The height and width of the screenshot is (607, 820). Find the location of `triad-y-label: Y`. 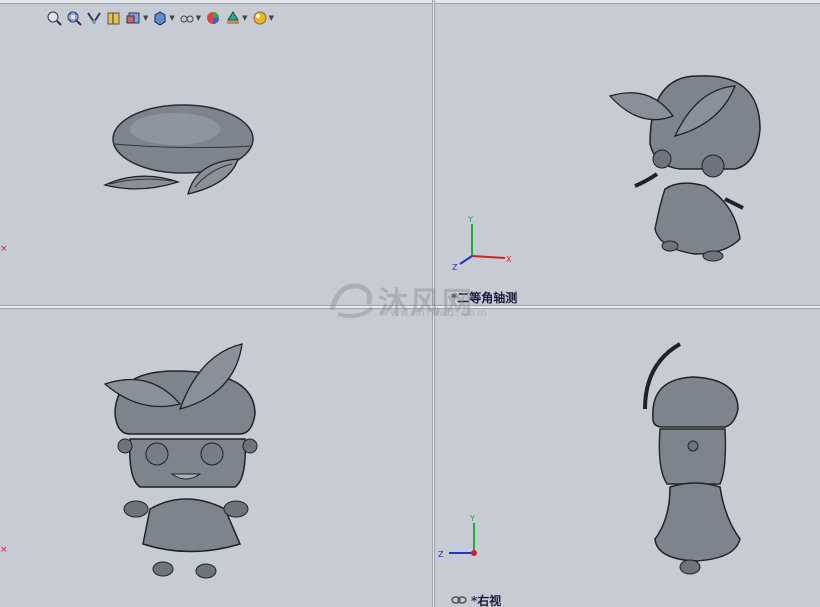

triad-y-label: Y is located at coordinates (470, 219).